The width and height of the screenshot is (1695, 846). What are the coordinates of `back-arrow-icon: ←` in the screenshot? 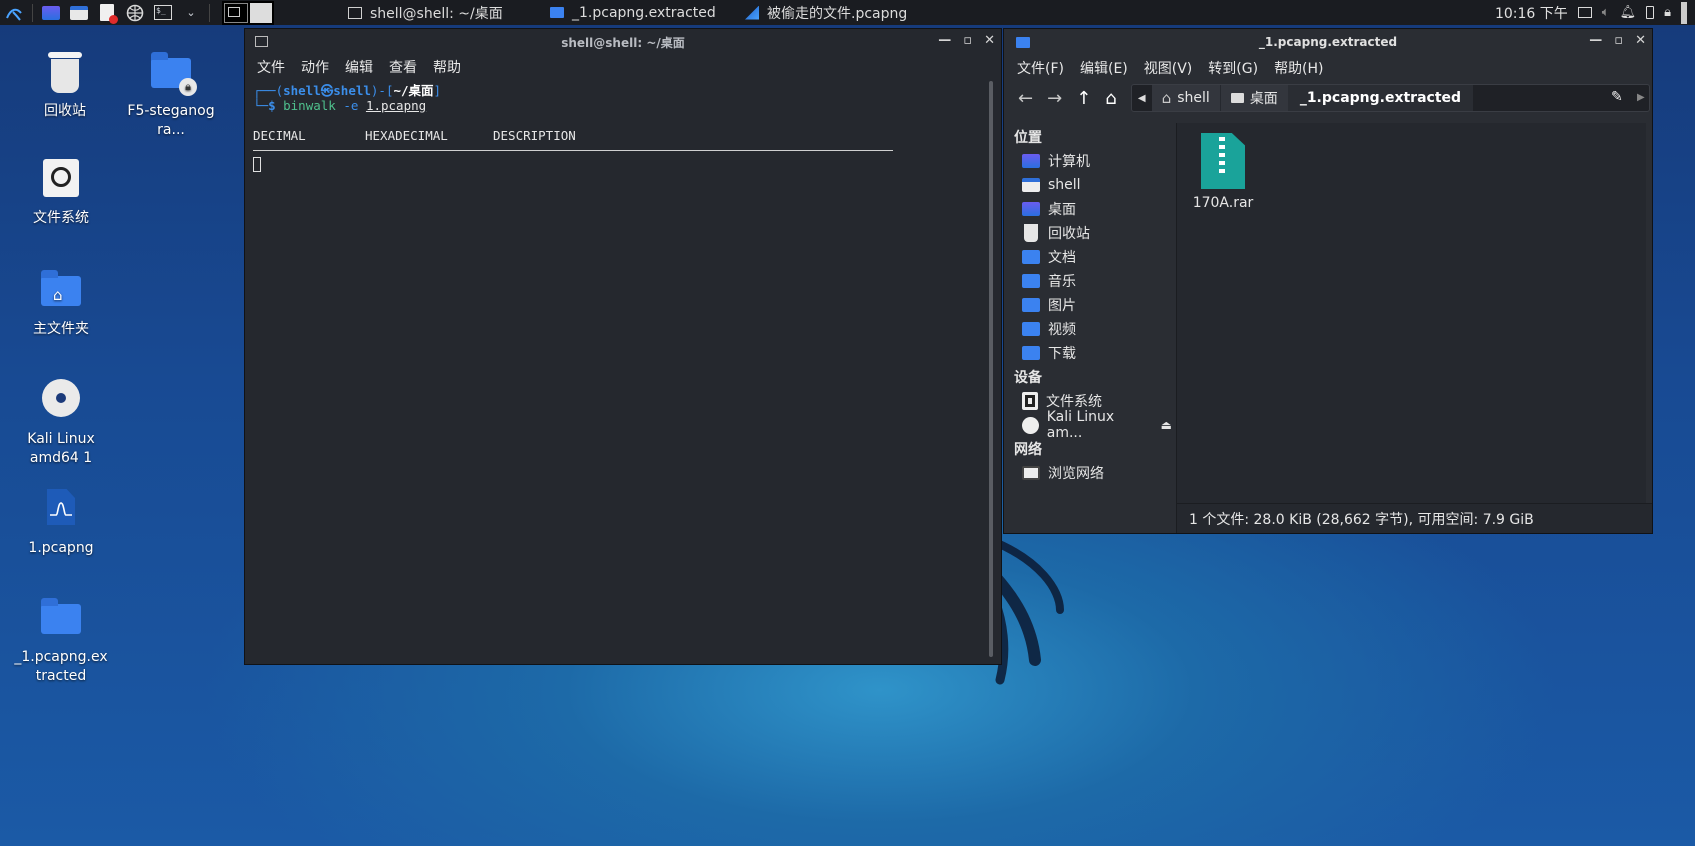 It's located at (1025, 98).